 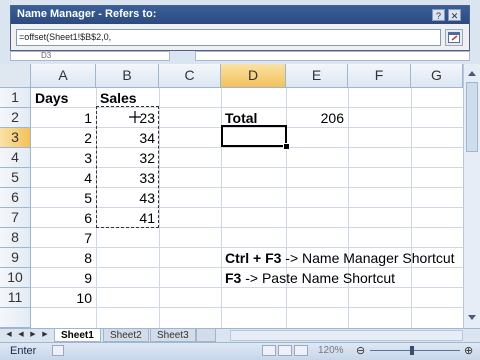 I want to click on cell-a11: 10, so click(x=63, y=298).